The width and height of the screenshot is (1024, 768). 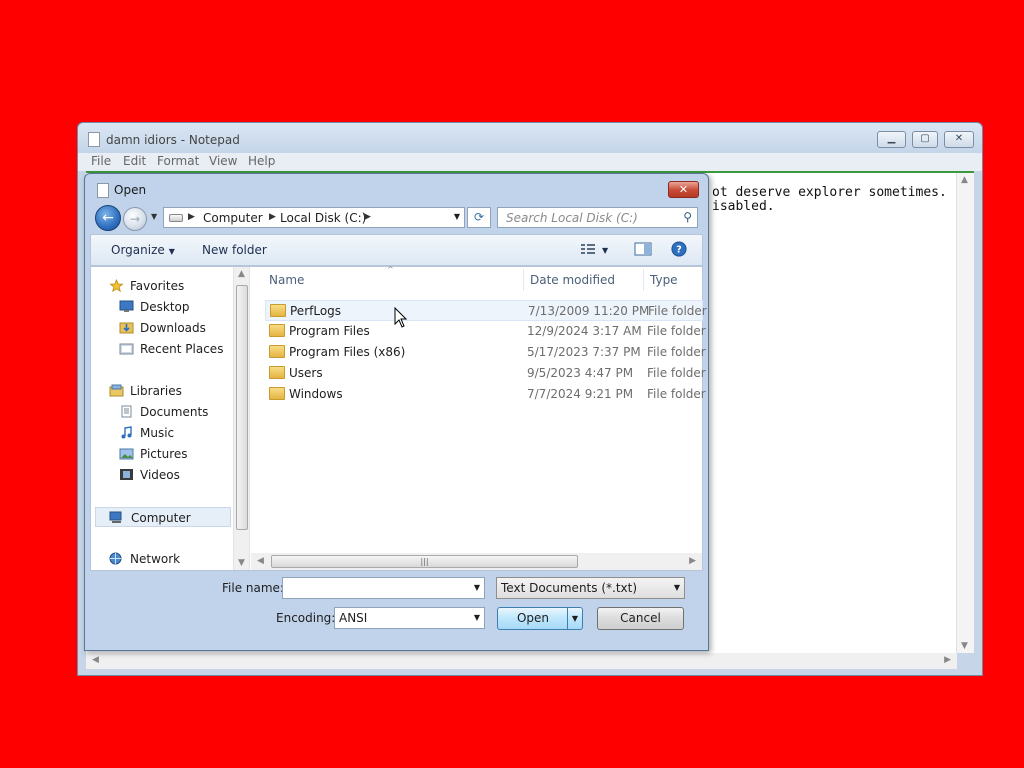 I want to click on back-button: ←, so click(x=108, y=218).